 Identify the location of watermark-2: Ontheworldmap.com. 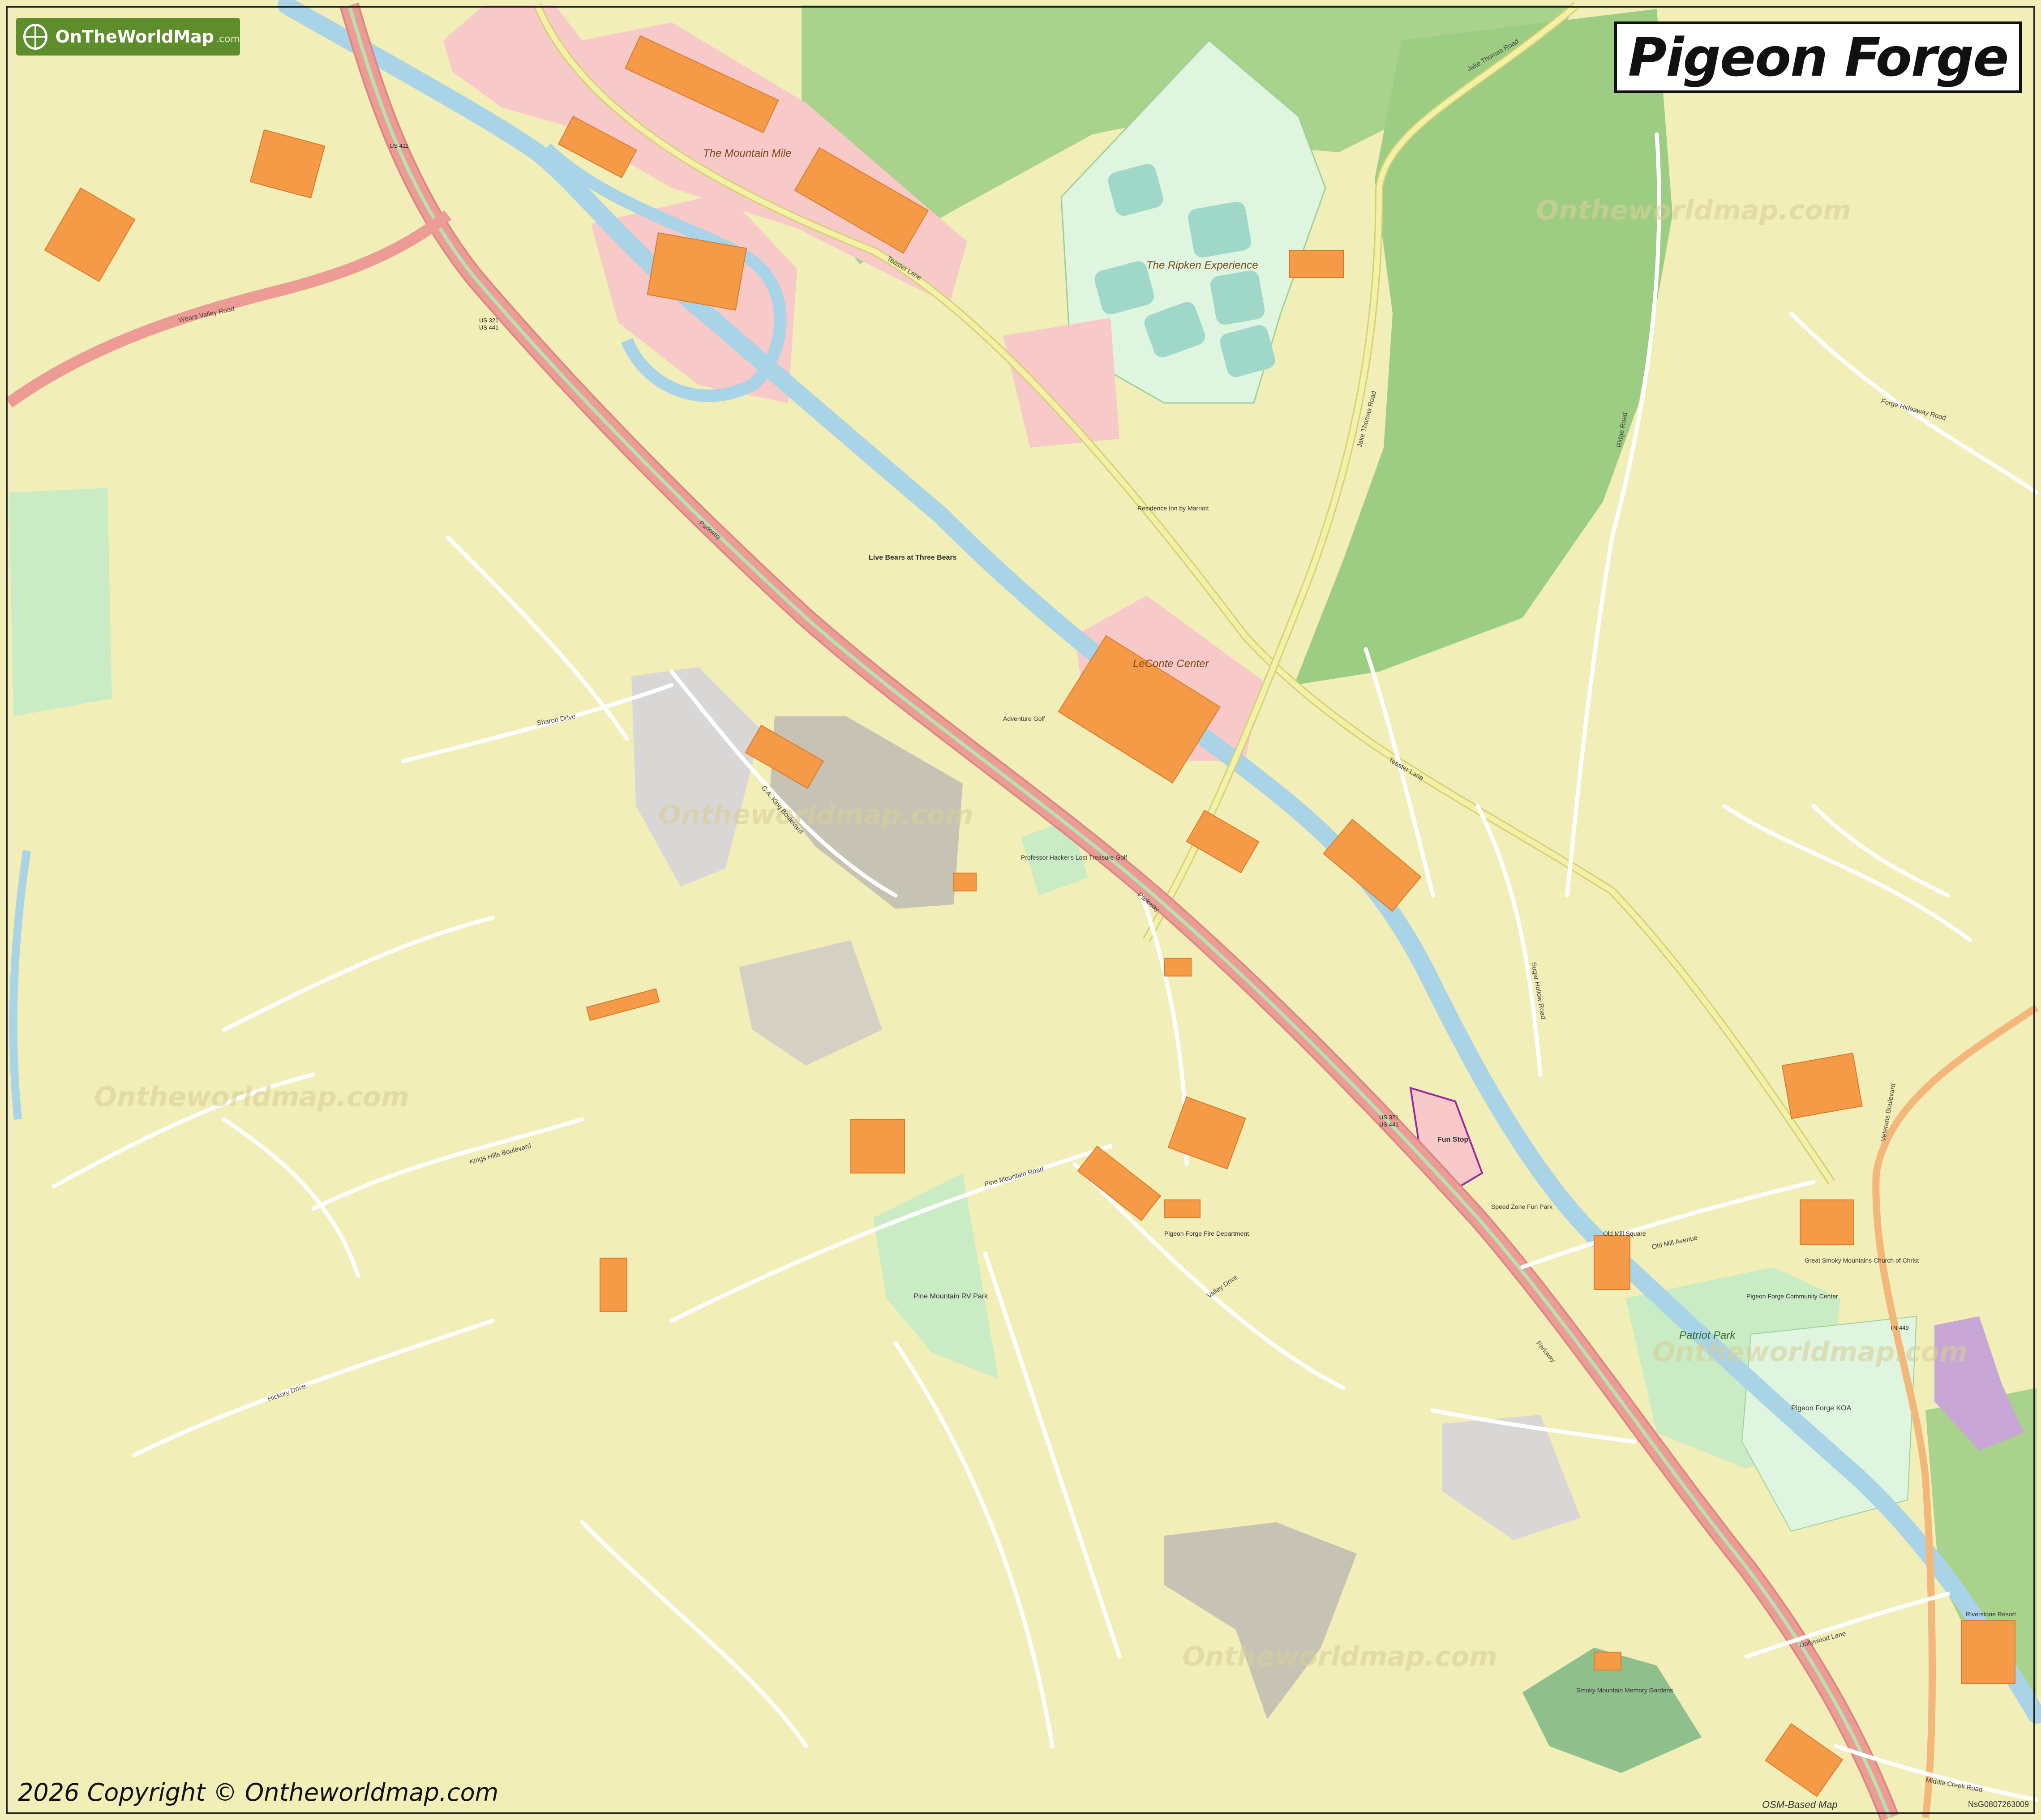
(816, 815).